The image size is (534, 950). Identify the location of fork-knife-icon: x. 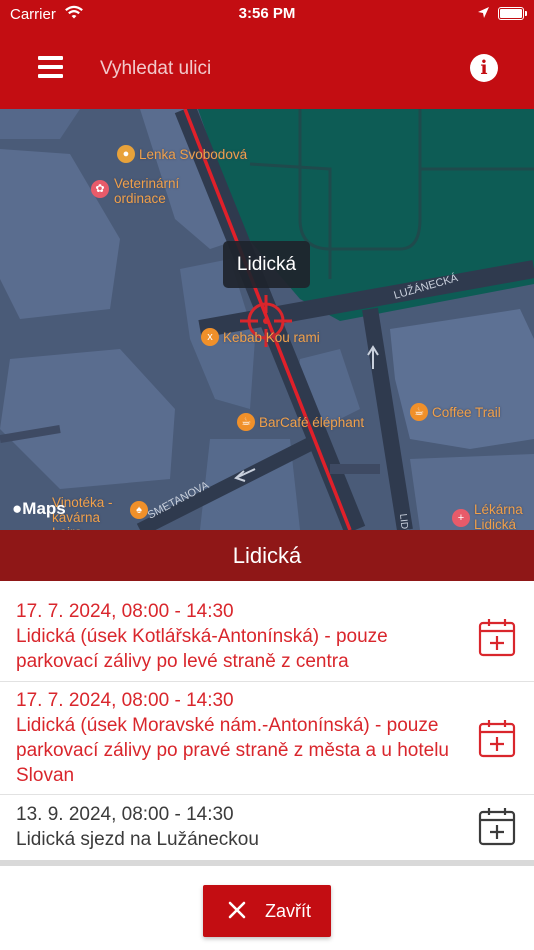
(210, 337).